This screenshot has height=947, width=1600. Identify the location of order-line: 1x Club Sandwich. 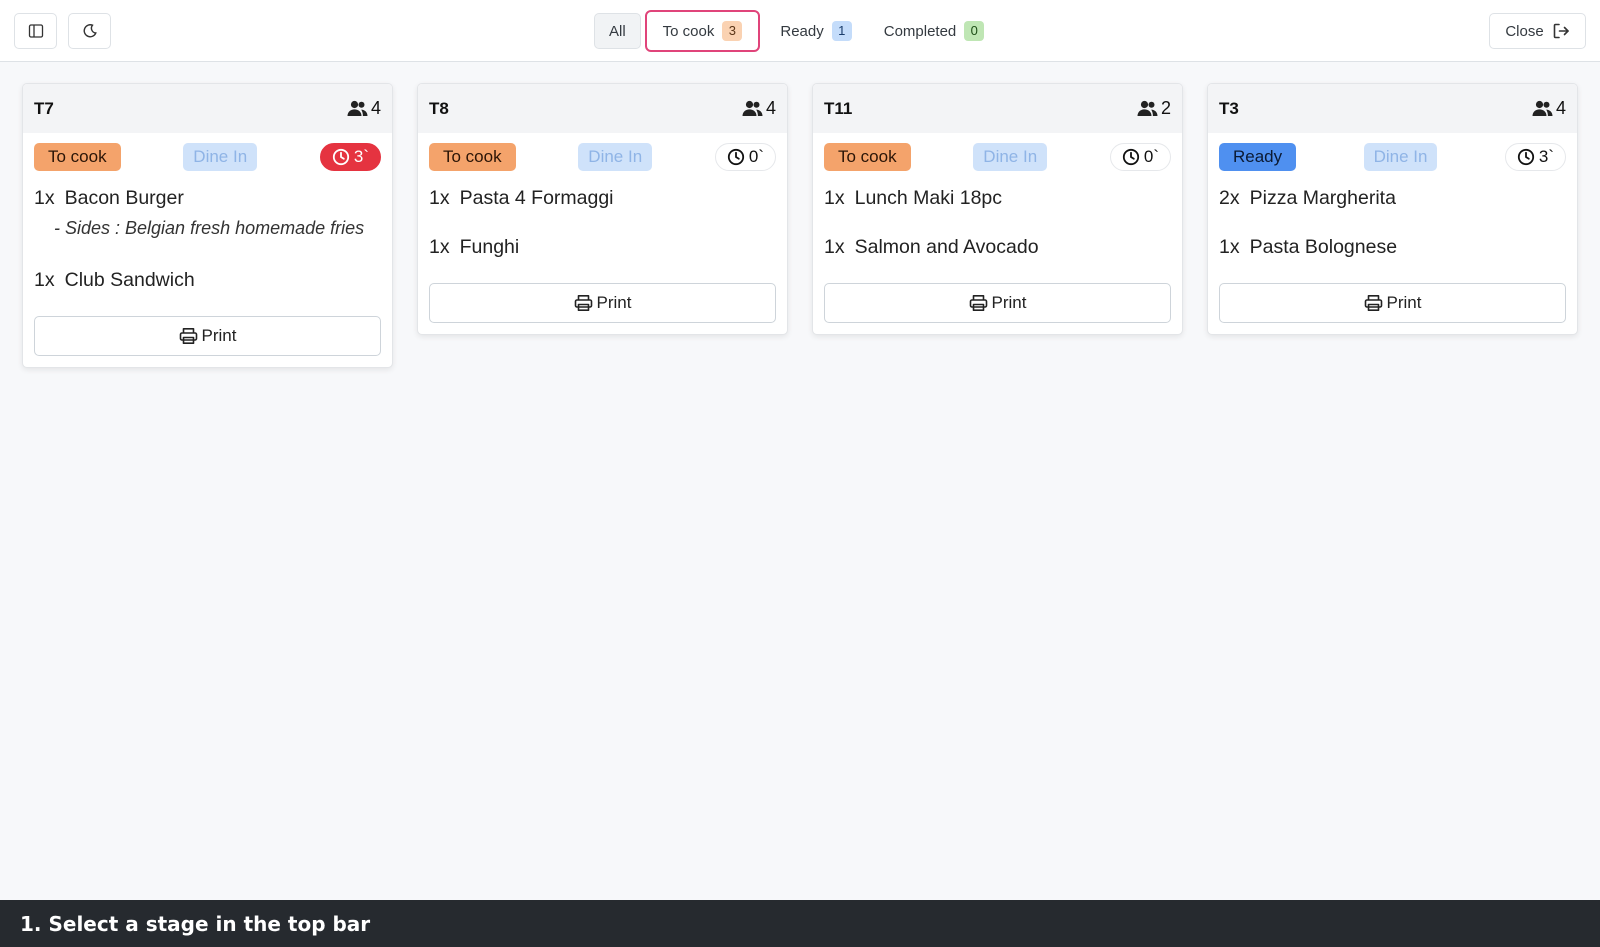
(207, 280).